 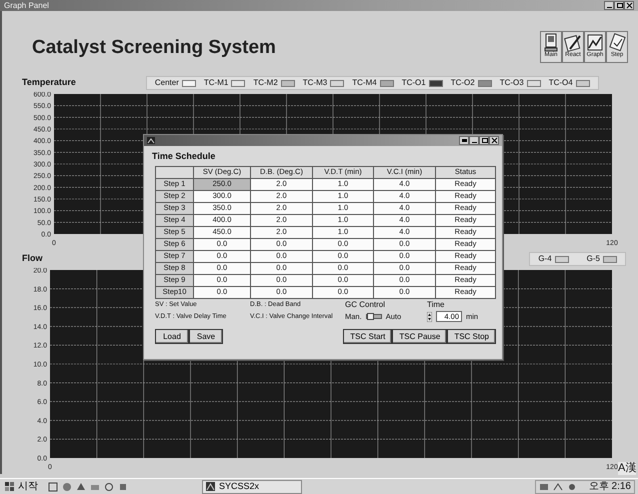 What do you see at coordinates (414, 83) in the screenshot?
I see `legend-label: TC-O1` at bounding box center [414, 83].